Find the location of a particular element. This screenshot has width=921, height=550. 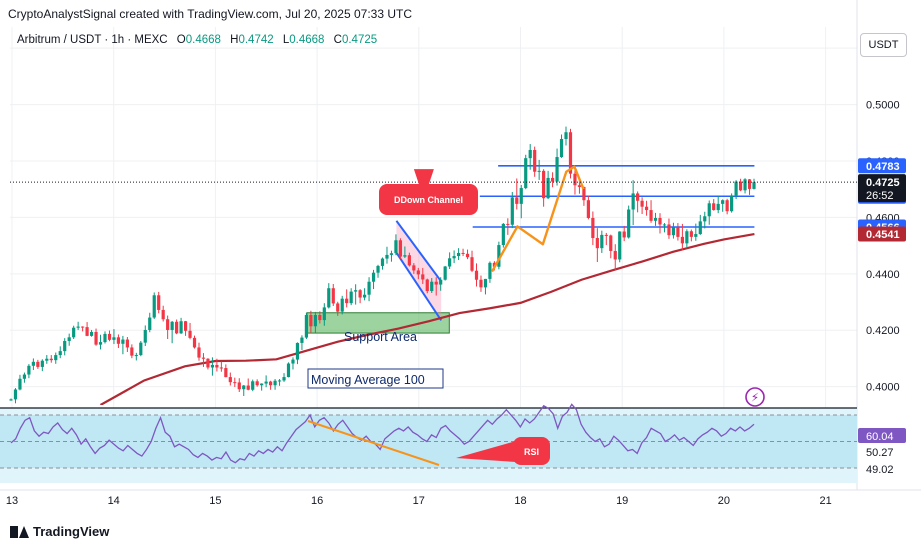

tradingview-logo: TradingView is located at coordinates (59, 531).